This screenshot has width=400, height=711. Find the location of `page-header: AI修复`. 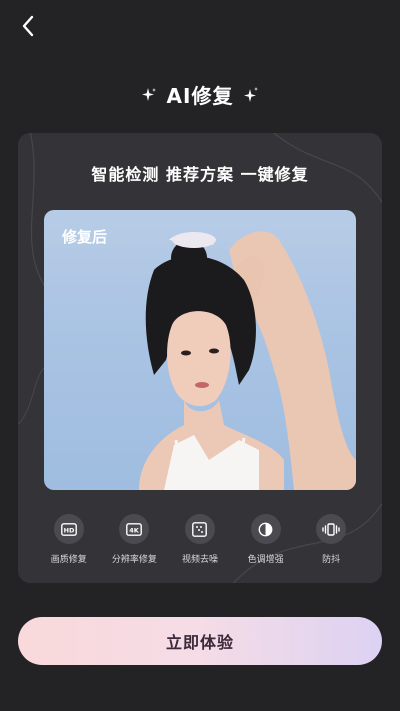

page-header: AI修复 is located at coordinates (200, 94).